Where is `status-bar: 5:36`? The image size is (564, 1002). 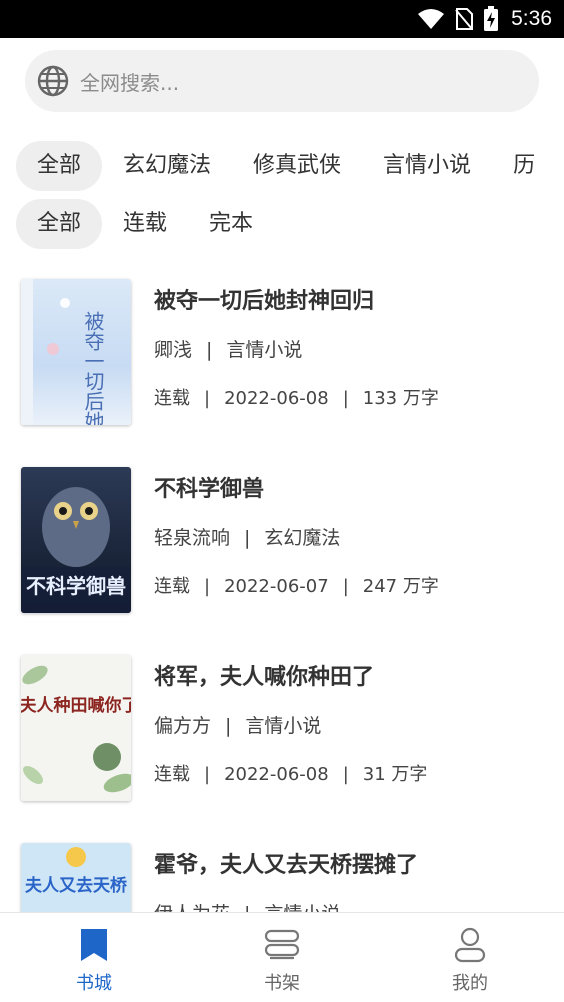
status-bar: 5:36 is located at coordinates (282, 19).